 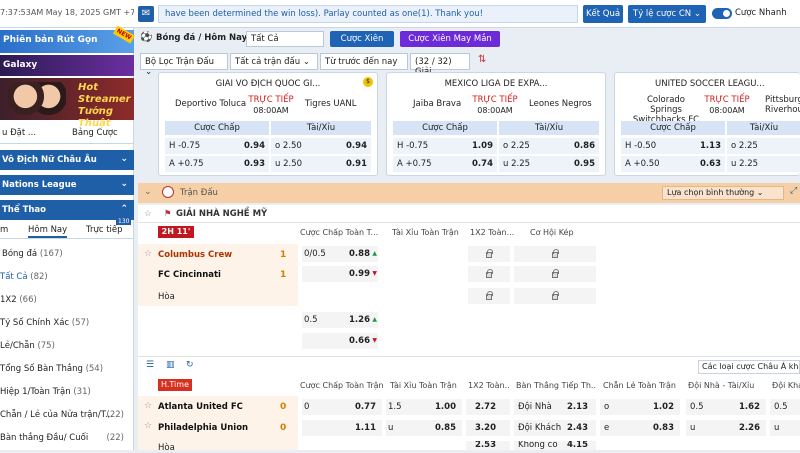 What do you see at coordinates (482, 59) in the screenshot?
I see `sort-icon: ⇅` at bounding box center [482, 59].